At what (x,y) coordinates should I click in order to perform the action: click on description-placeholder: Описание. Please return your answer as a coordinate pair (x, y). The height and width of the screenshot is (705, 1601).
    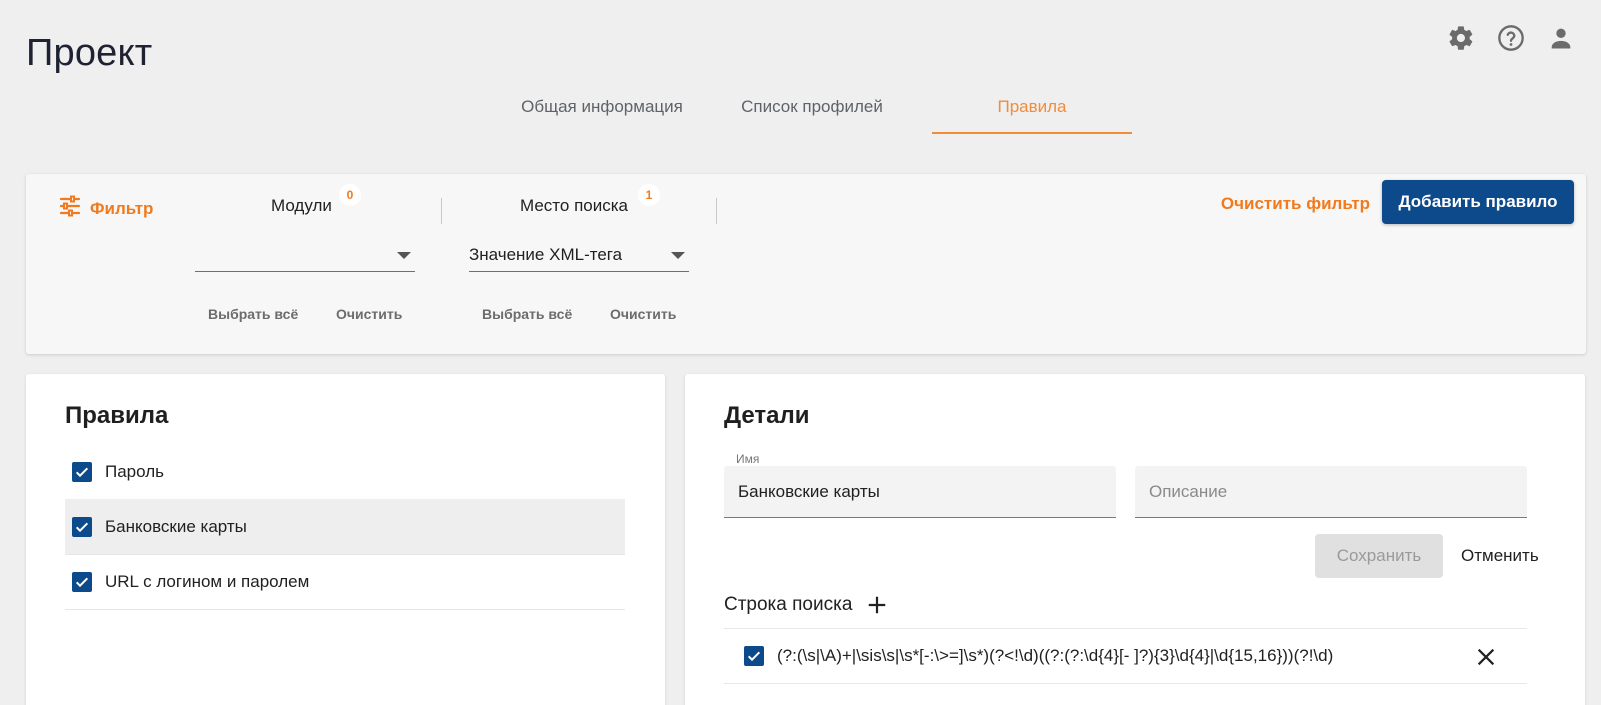
    Looking at the image, I should click on (1188, 491).